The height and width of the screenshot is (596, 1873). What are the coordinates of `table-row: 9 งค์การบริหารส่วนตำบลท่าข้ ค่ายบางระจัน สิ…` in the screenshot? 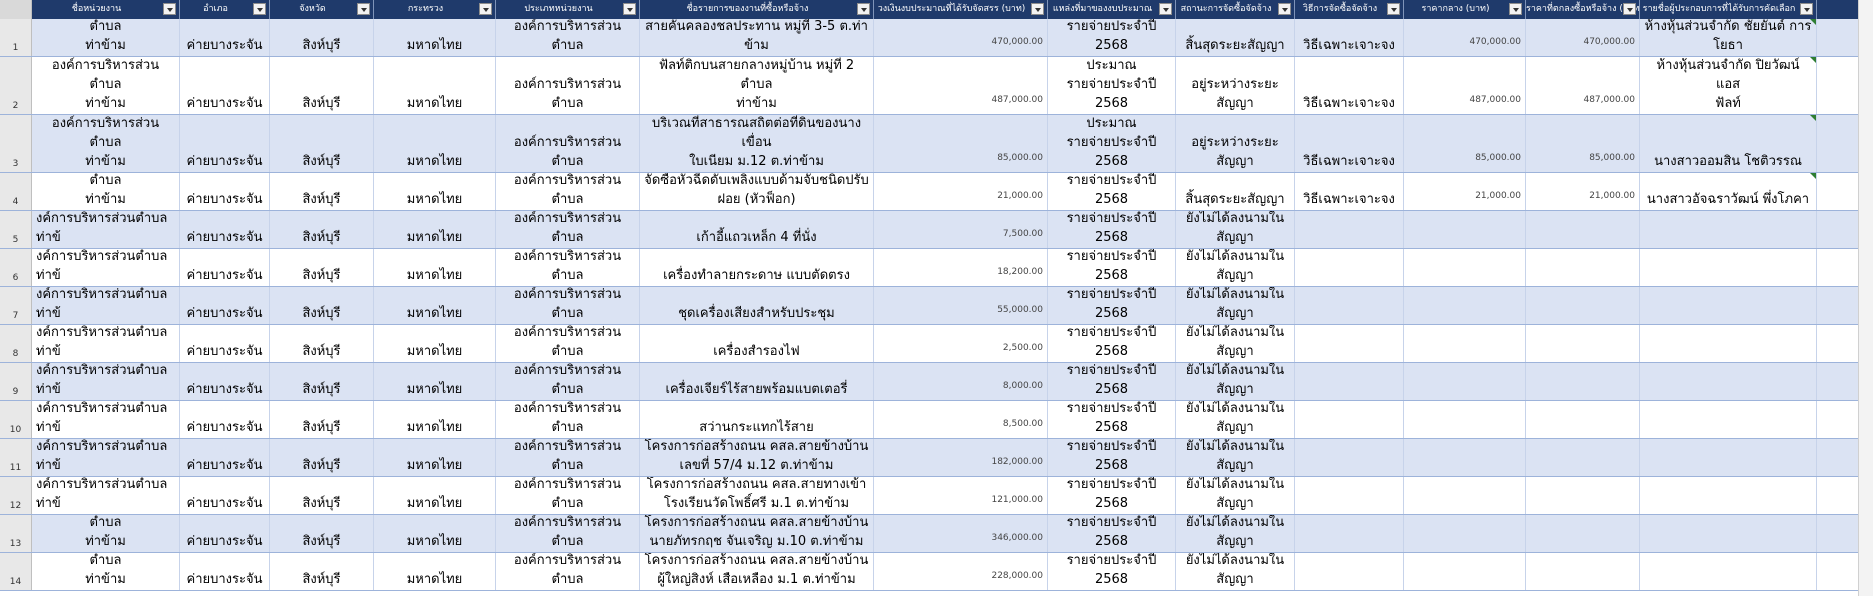 It's located at (936, 382).